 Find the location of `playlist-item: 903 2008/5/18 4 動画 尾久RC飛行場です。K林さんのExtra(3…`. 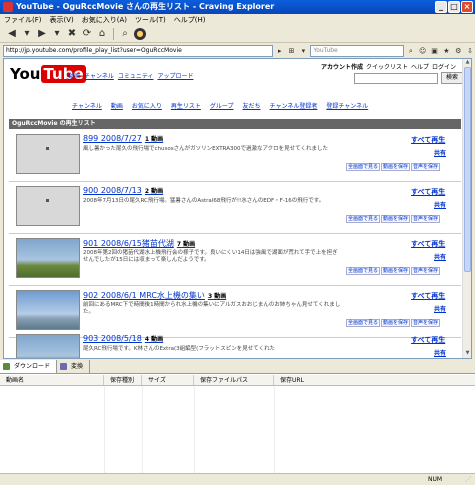

playlist-item: 903 2008/5/18 4 動画 尾久RC飛行場です。K林さんのExtra(3… is located at coordinates (235, 344).